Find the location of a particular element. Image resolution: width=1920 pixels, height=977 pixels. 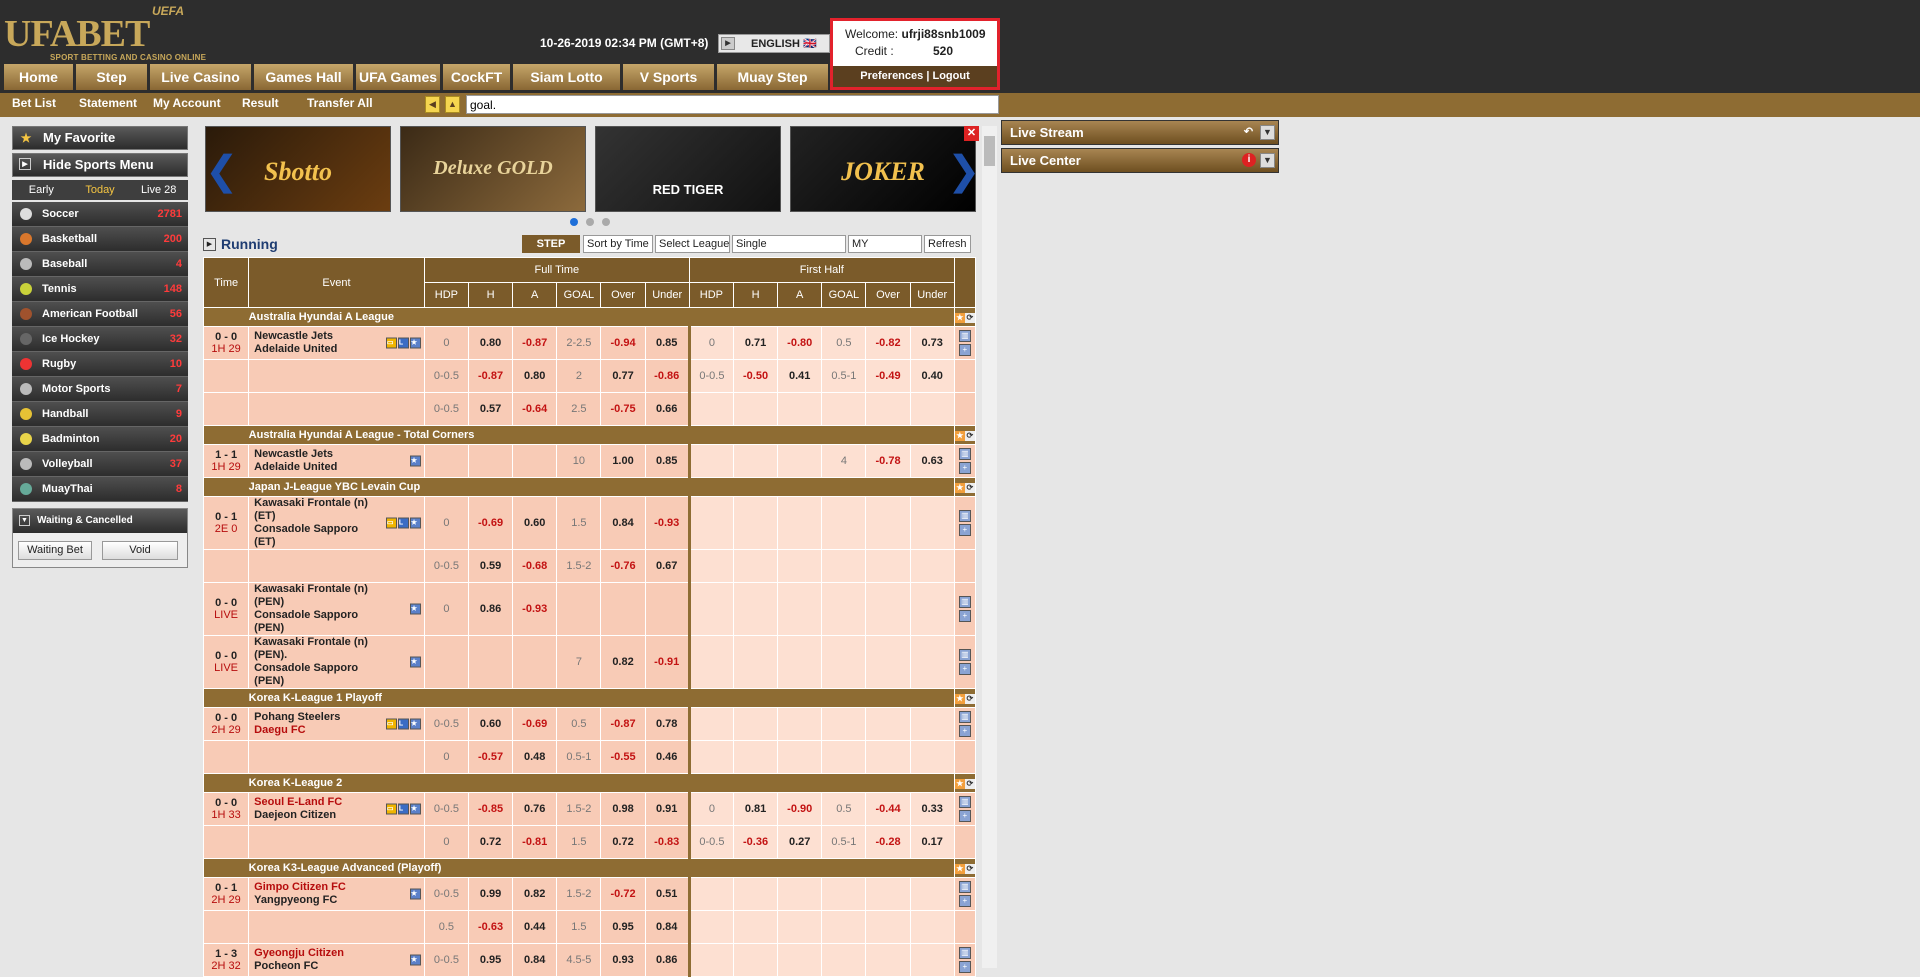

chevron-down-icon: ▼ is located at coordinates (1267, 160).